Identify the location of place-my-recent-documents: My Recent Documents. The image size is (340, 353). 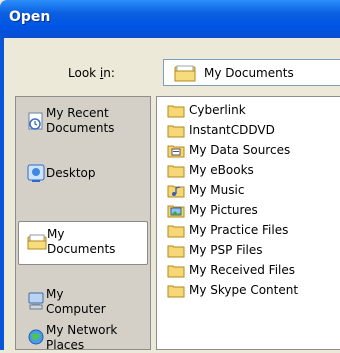
(83, 124).